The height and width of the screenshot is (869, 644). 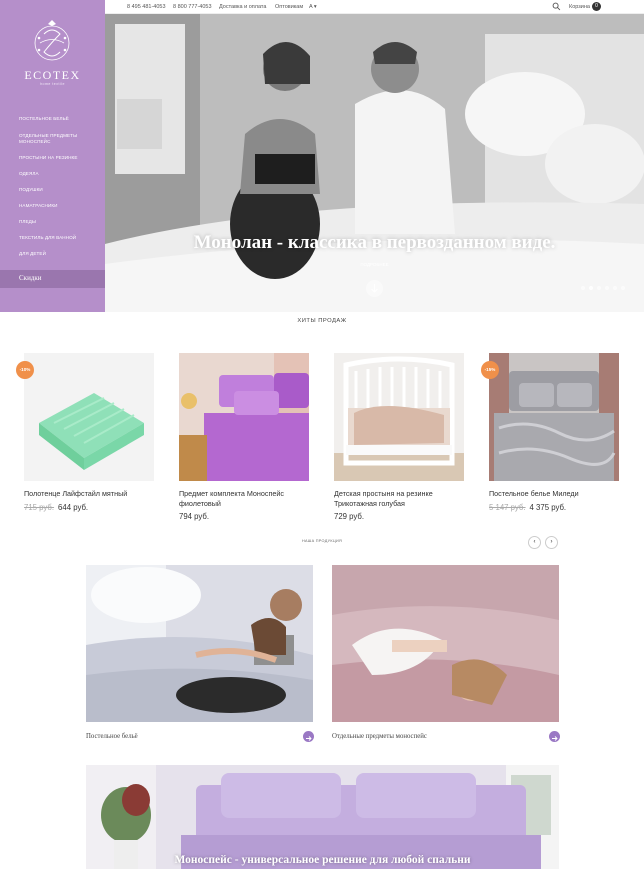 I want to click on category-label: Отдельные предметы моноспейс, so click(x=379, y=736).